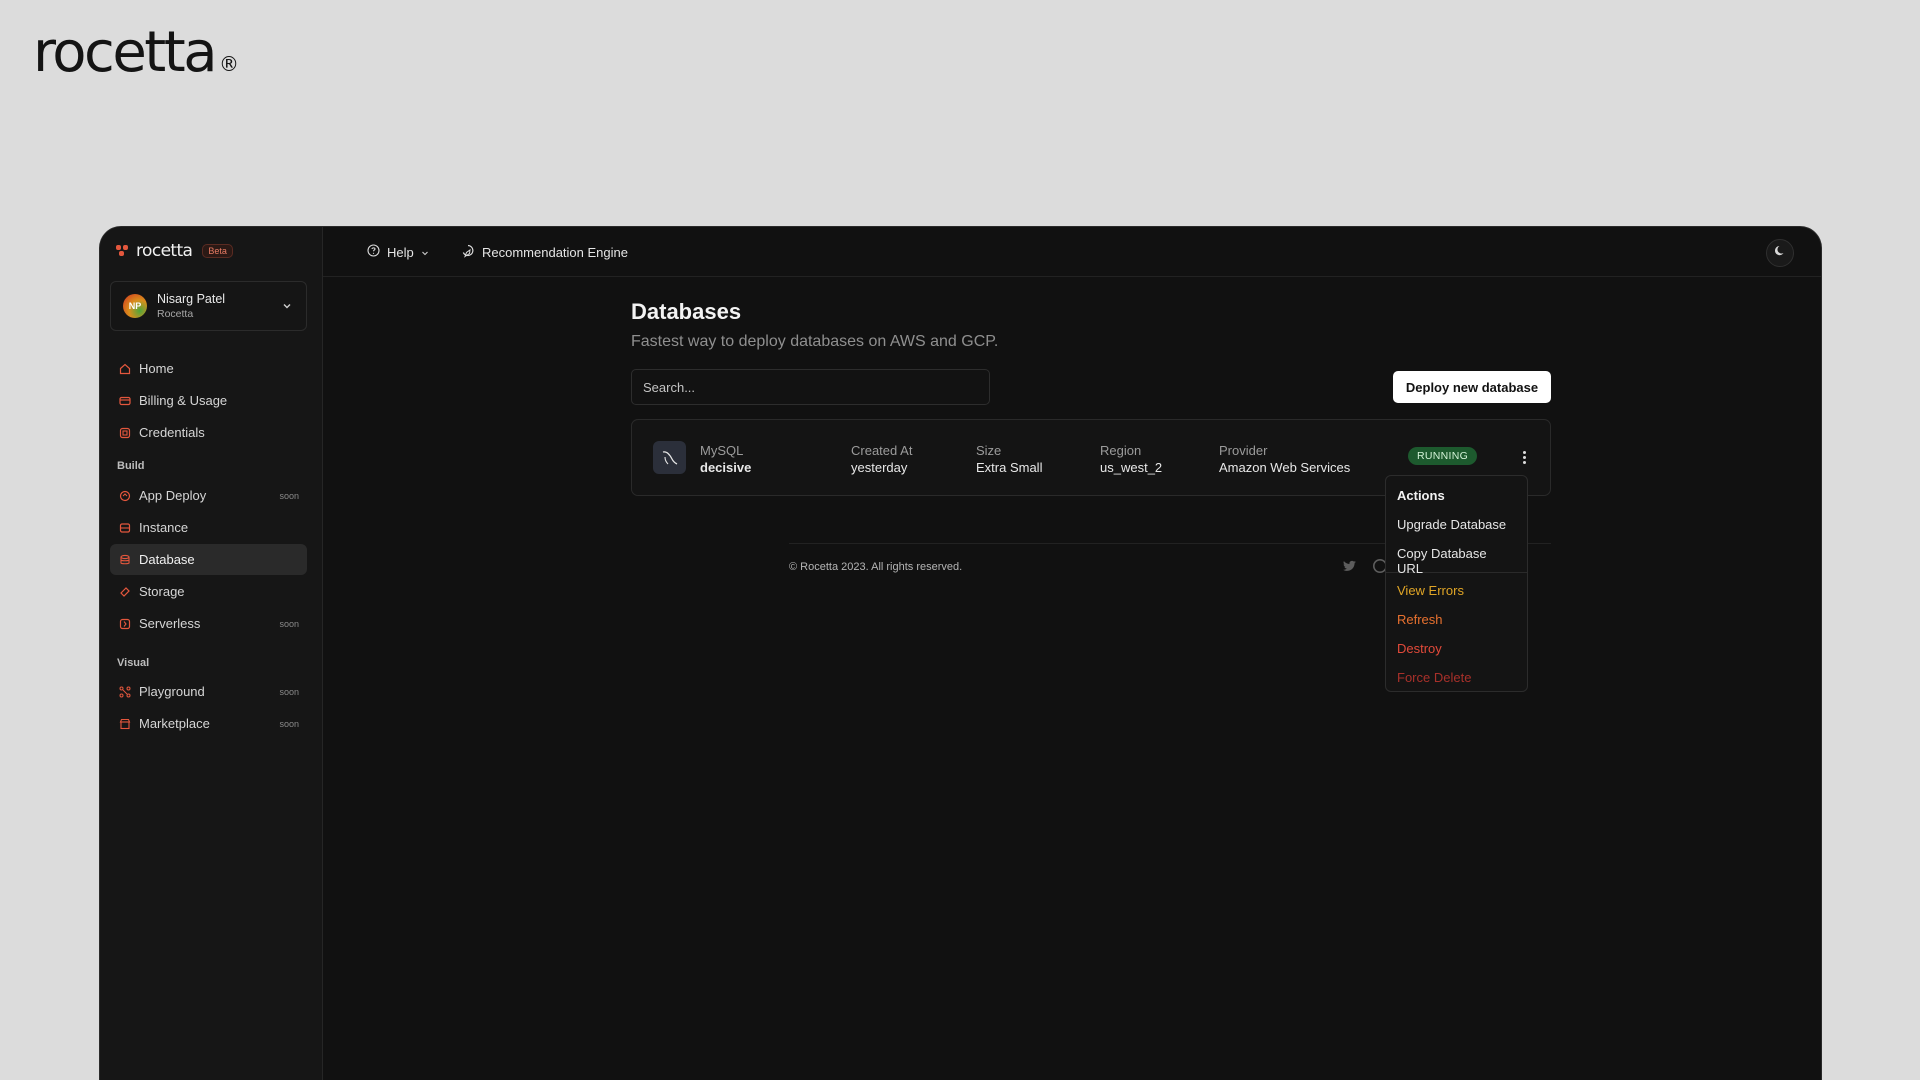 The width and height of the screenshot is (1920, 1080). Describe the element at coordinates (124, 559) in the screenshot. I see `database-icon` at that location.